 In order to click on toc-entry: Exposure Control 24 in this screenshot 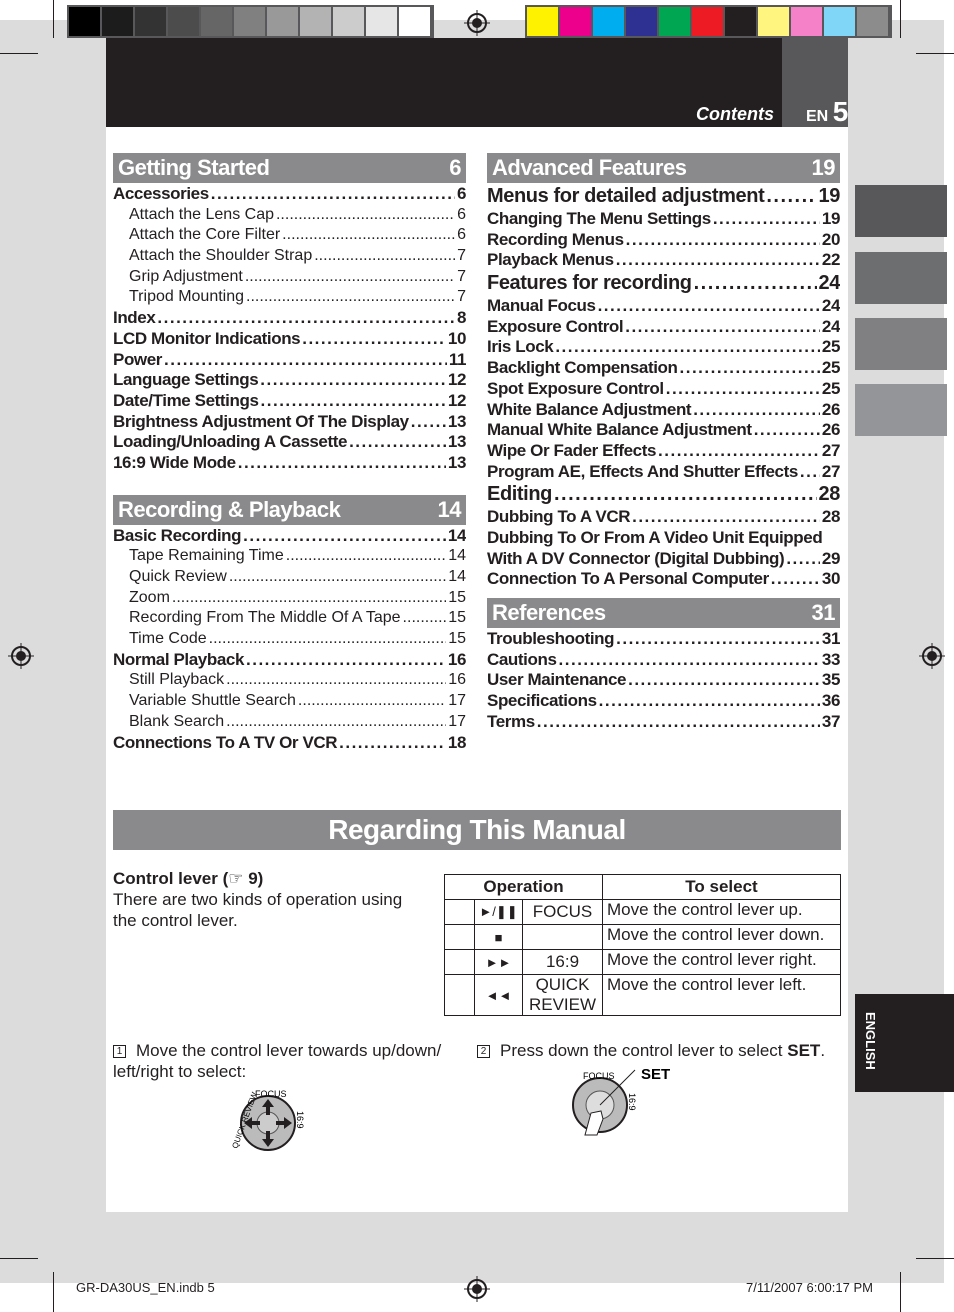, I will do `click(663, 327)`.